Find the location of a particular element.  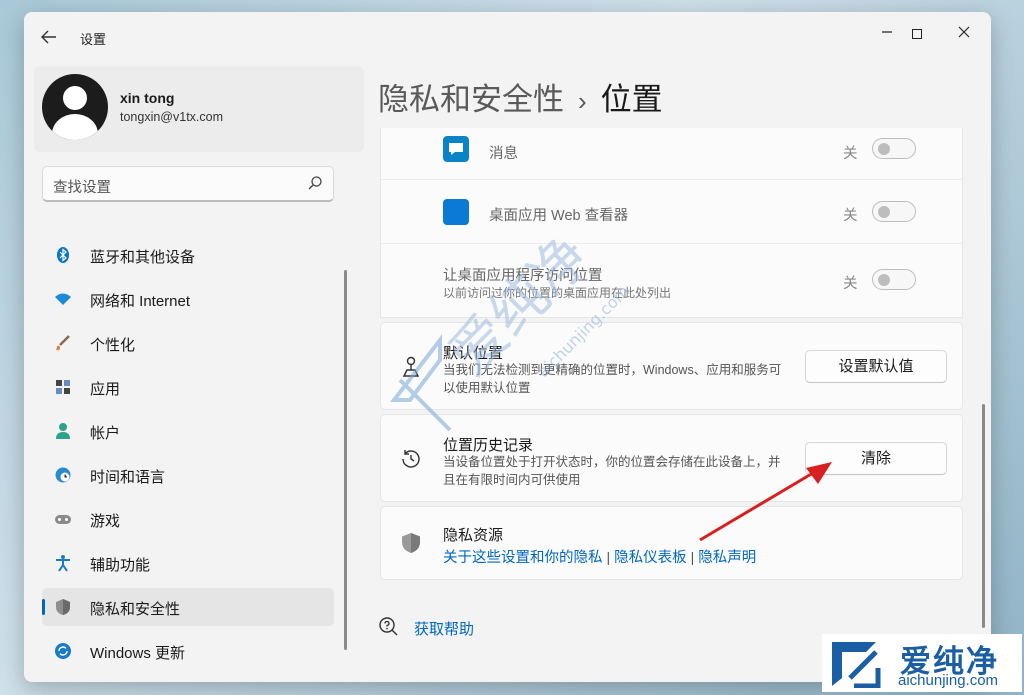

sidebar-item-network: 网络和 Internet is located at coordinates (188, 299).